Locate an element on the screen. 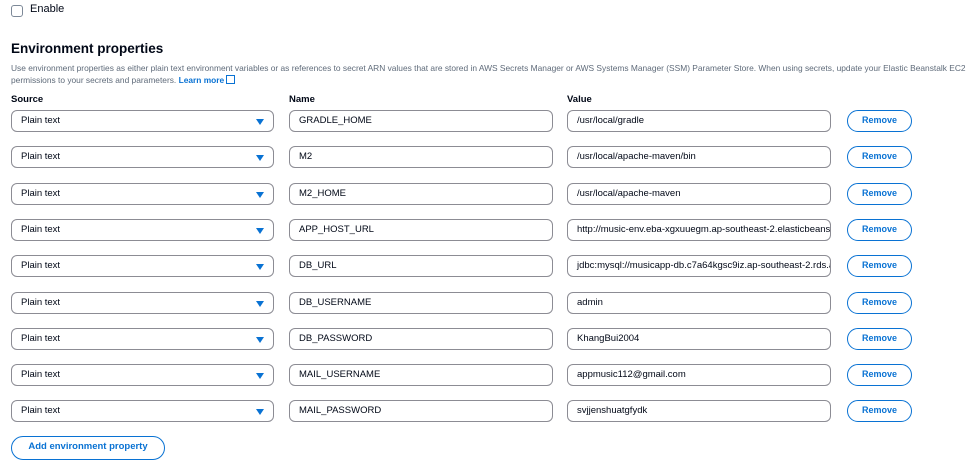 The height and width of the screenshot is (460, 975). name-input: MAIL_PASSWORD is located at coordinates (421, 411).